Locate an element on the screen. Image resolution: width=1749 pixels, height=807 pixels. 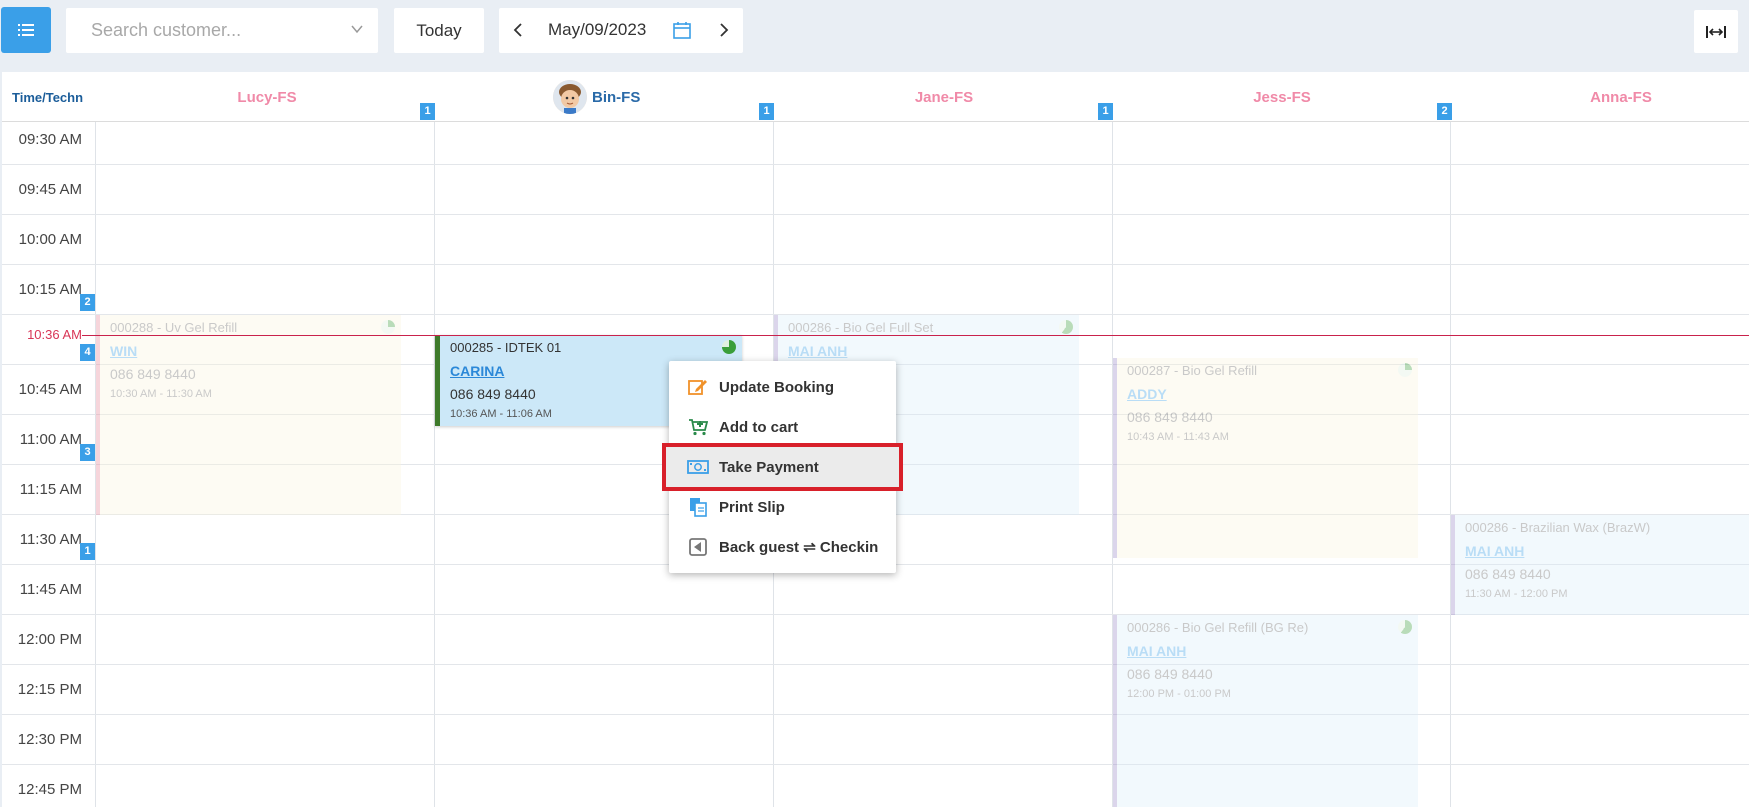
time-slot-label: 11:00 AM is located at coordinates (50, 439).